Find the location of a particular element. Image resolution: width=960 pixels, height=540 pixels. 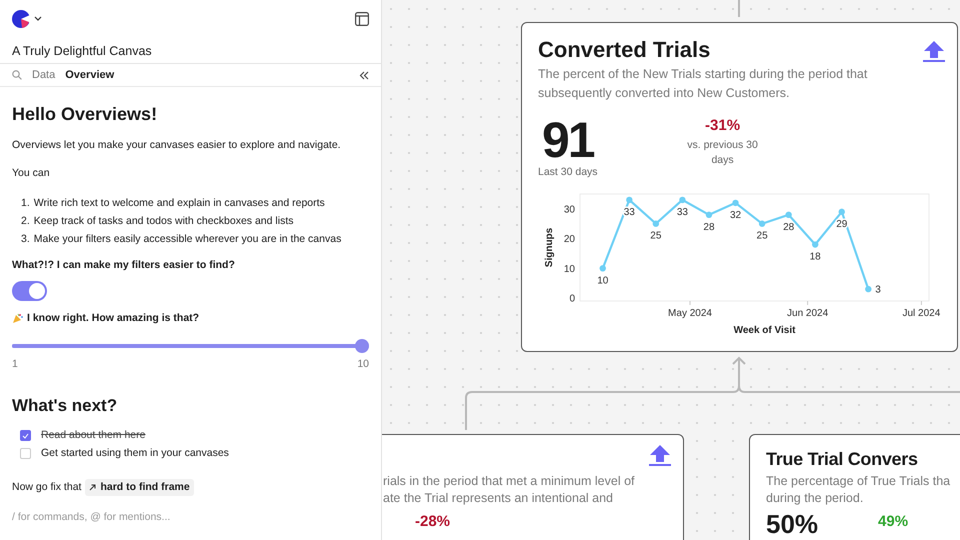

tab: Overview is located at coordinates (89, 75).